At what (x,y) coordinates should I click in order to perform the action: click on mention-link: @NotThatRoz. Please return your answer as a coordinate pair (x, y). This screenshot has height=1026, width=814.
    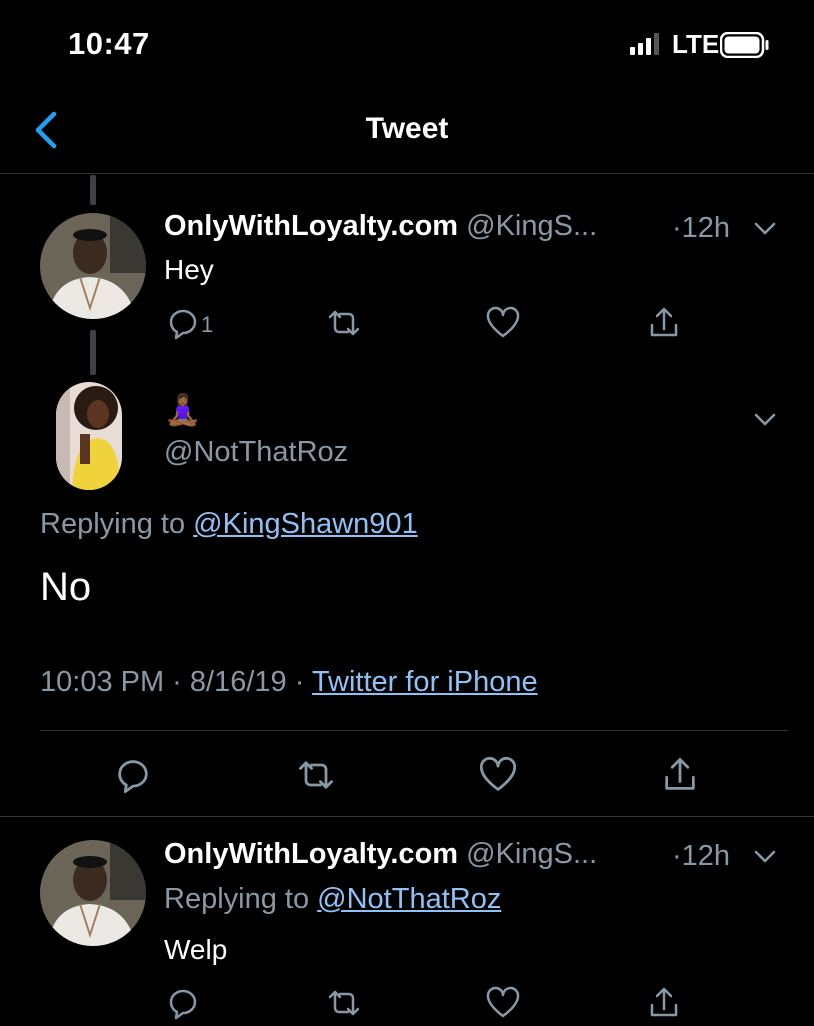
    Looking at the image, I should click on (409, 899).